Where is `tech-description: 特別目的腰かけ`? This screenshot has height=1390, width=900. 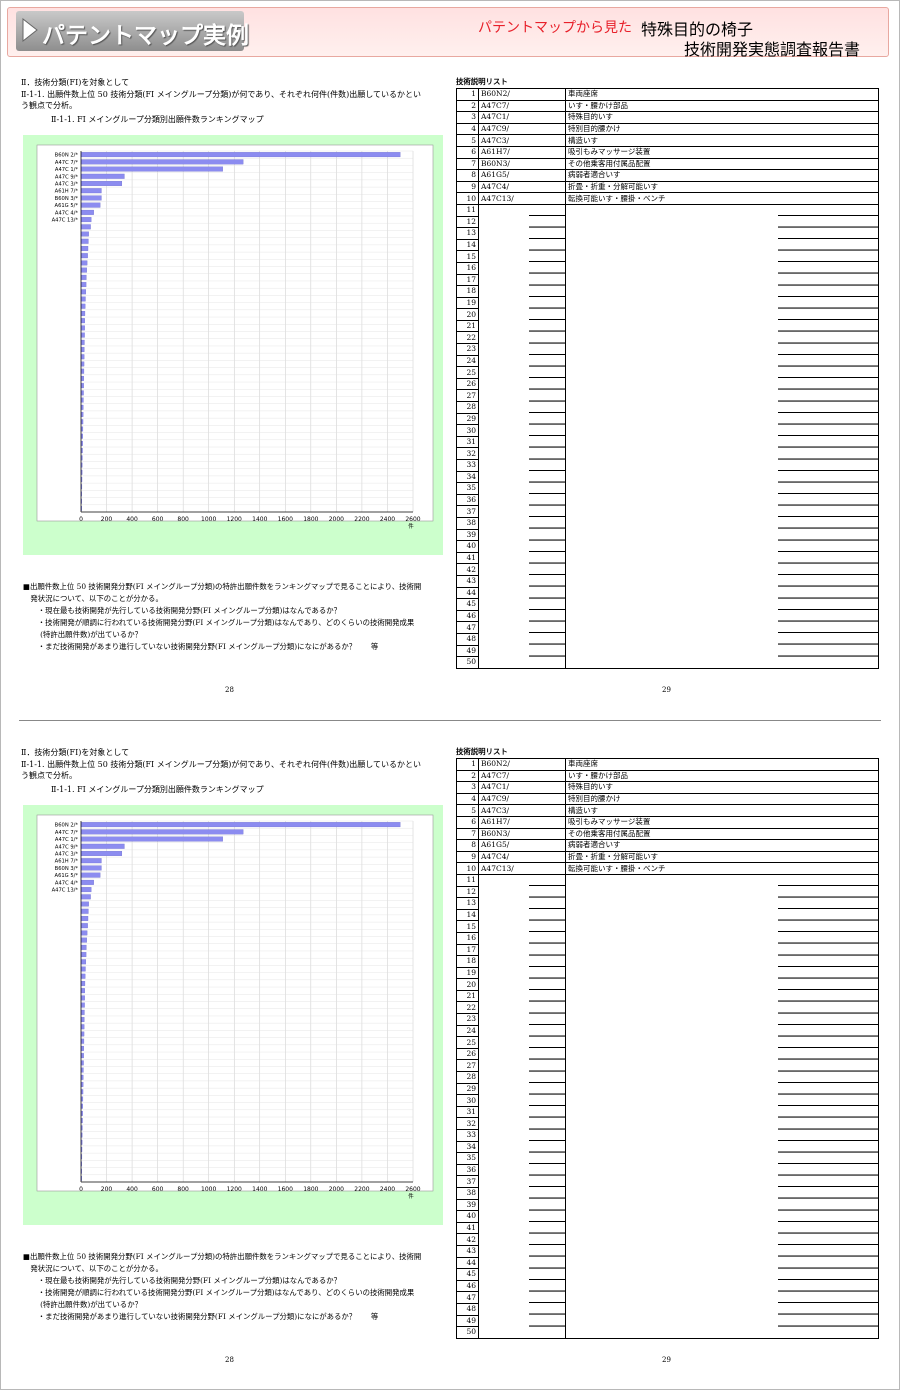 tech-description: 特別目的腰かけ is located at coordinates (722, 799).